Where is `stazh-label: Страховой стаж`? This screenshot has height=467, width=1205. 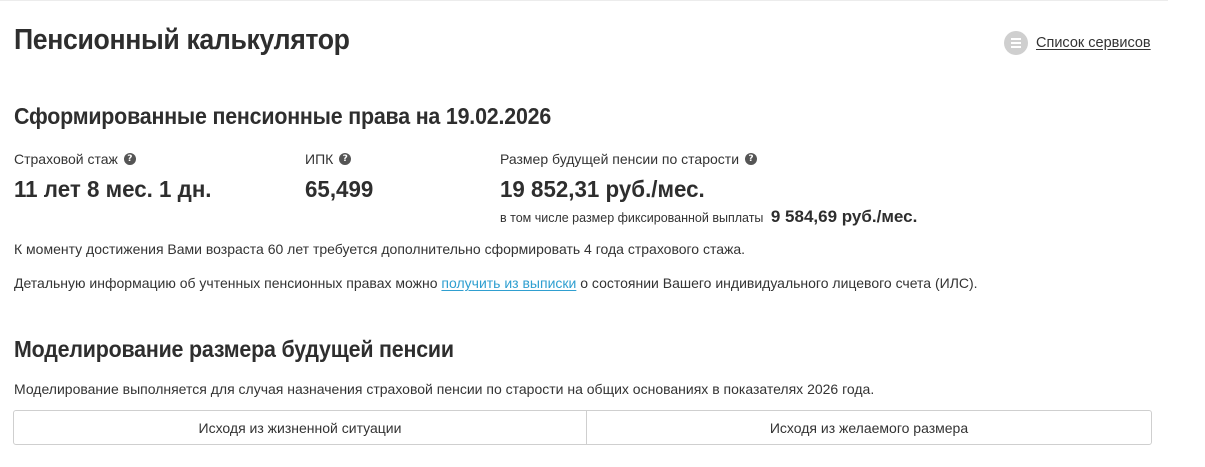 stazh-label: Страховой стаж is located at coordinates (66, 159).